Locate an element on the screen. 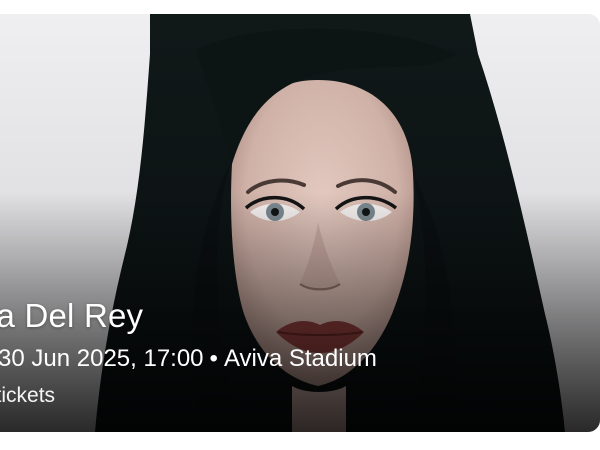  event-meta: n 30 Jun 2025, 17:00 • Aviva Stadium is located at coordinates (188, 359).